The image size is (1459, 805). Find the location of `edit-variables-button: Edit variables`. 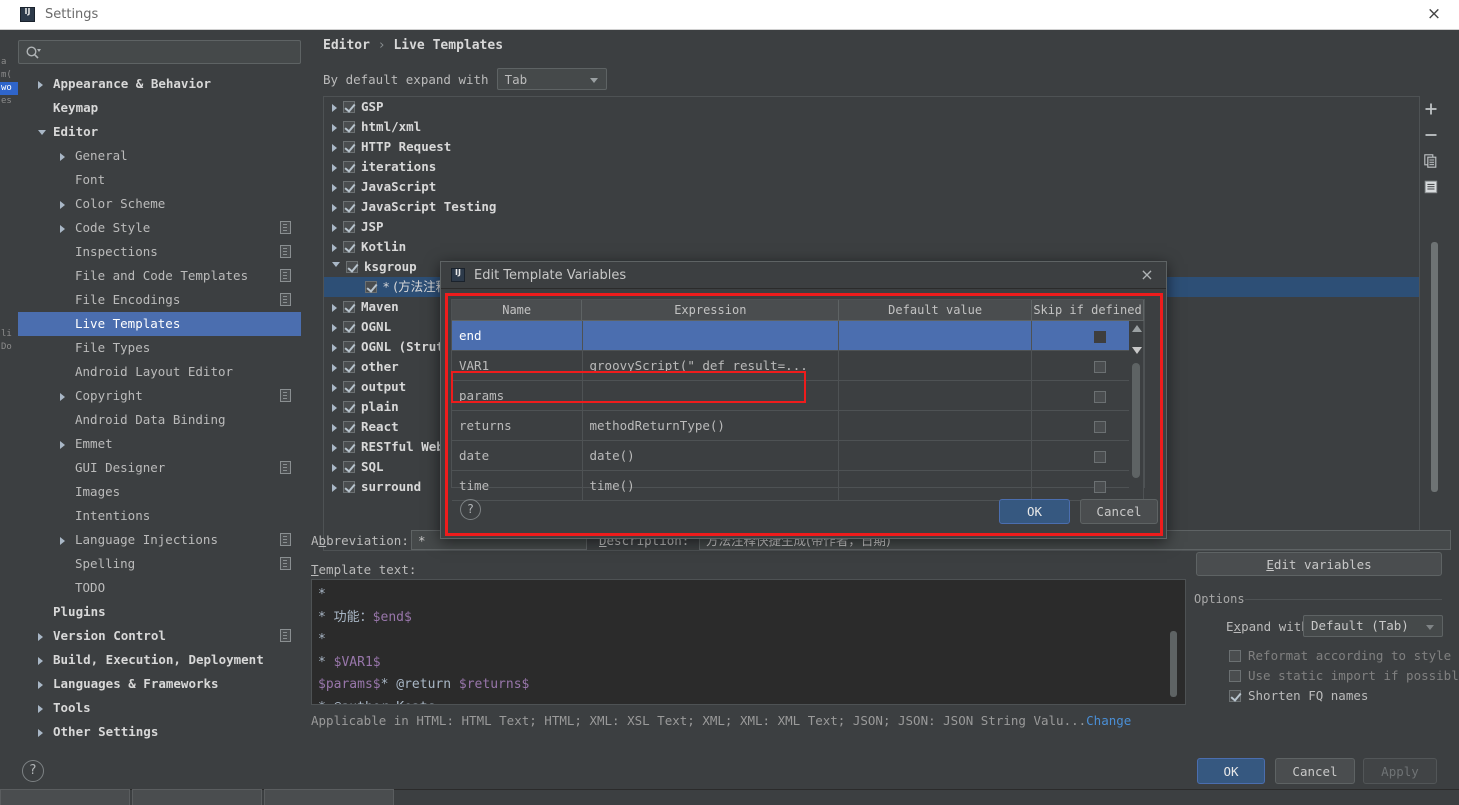

edit-variables-button: Edit variables is located at coordinates (1319, 564).